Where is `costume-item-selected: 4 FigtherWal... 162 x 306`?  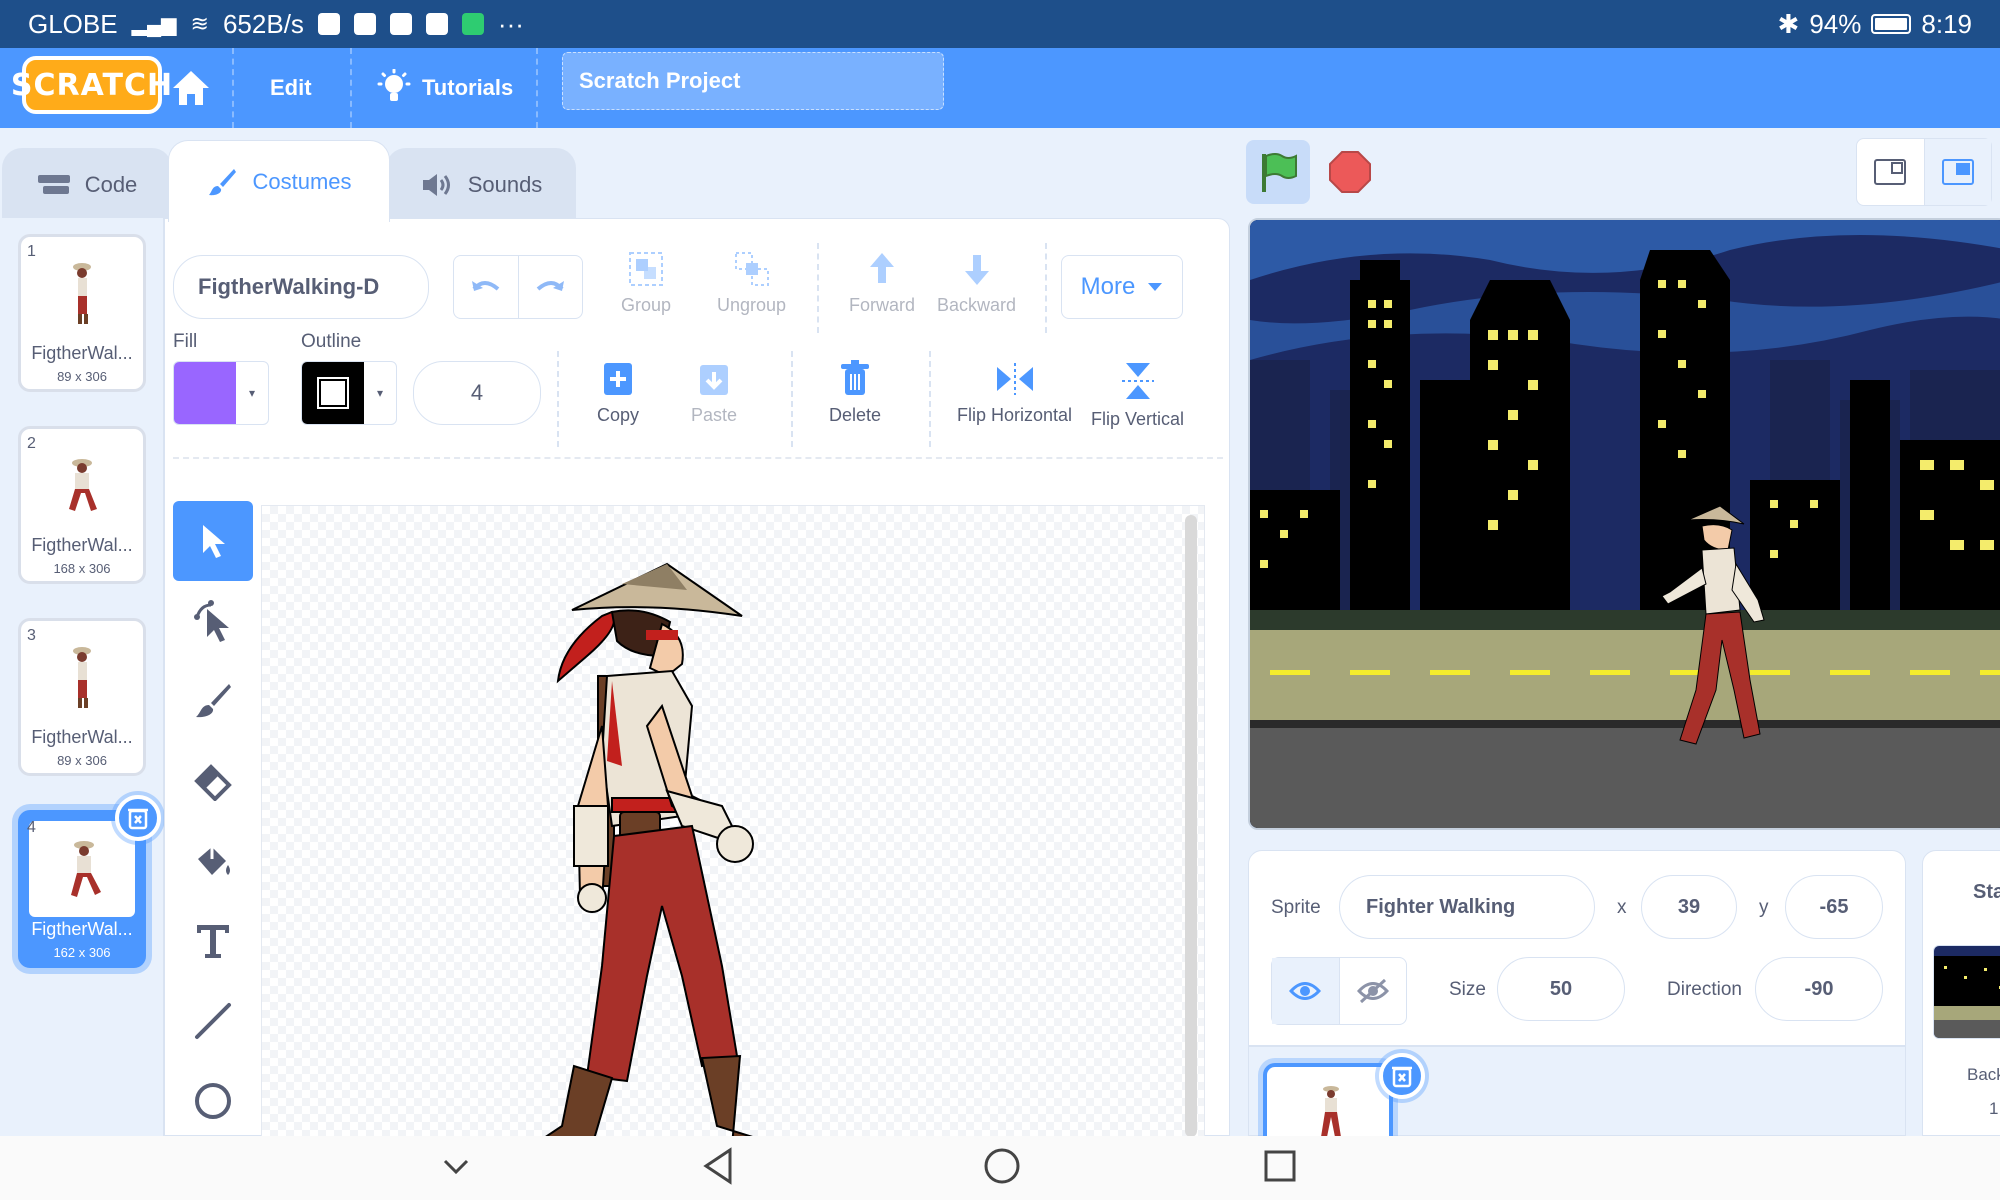
costume-item-selected: 4 FigtherWal... 162 x 306 is located at coordinates (89, 881).